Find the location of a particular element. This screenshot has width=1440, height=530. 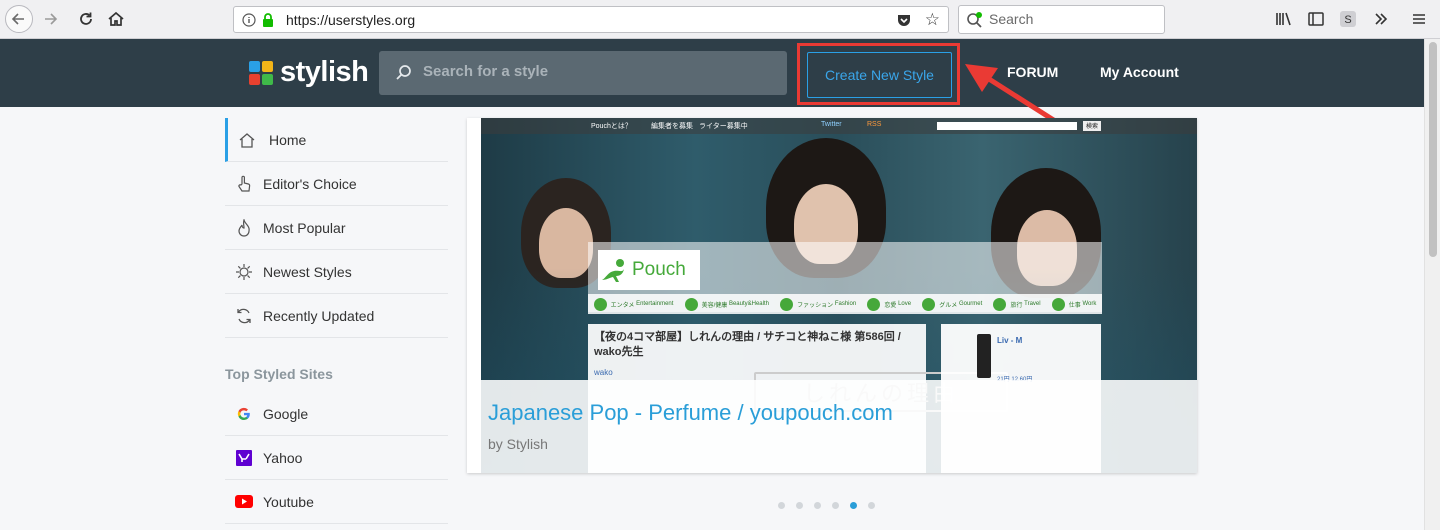

preview-search-button: 検索 is located at coordinates (1092, 126).